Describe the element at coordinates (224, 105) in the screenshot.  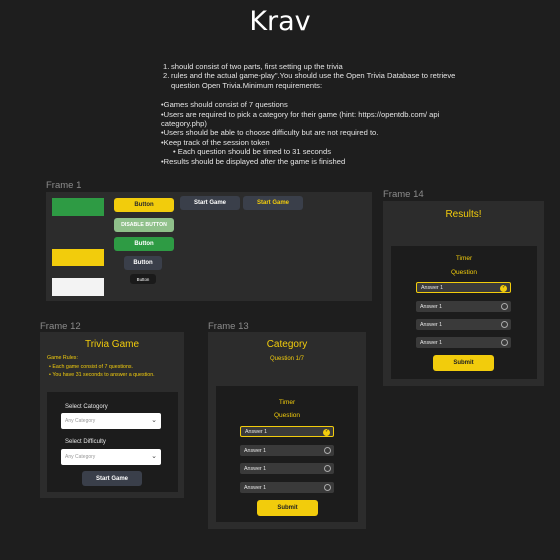
I see `requirement-bullet: •Games should consist of 7 questions` at that location.